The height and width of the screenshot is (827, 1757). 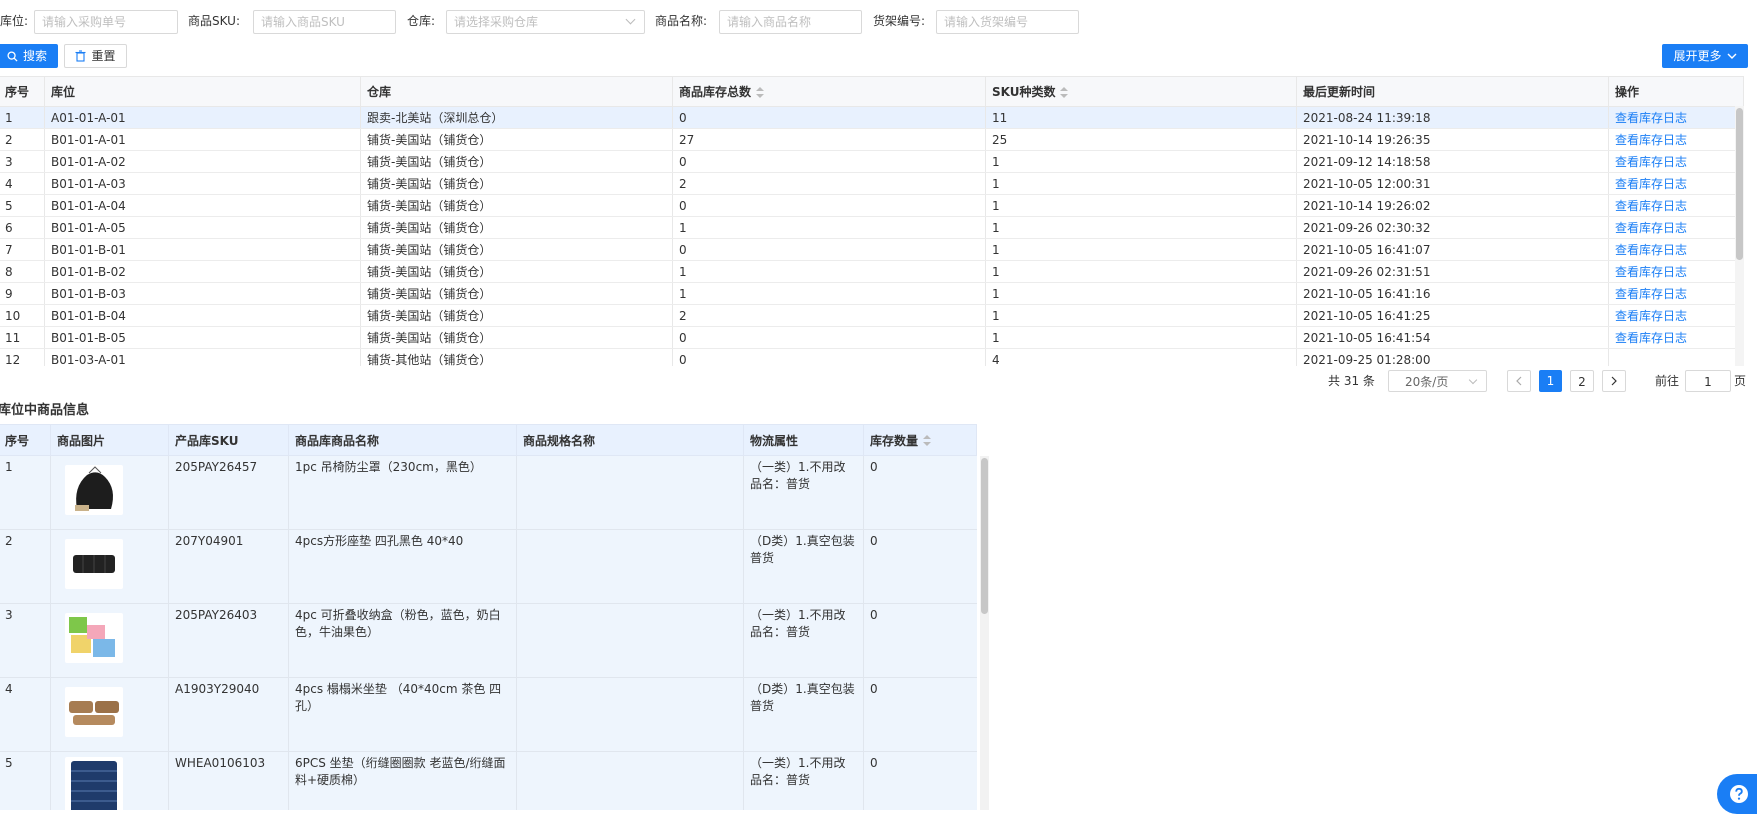 I want to click on cell-index: 1, so click(x=22, y=117).